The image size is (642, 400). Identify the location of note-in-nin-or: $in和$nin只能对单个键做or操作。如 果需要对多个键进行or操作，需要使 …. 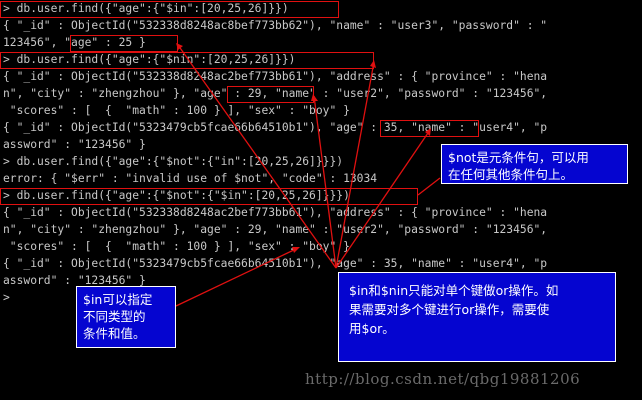
(477, 317).